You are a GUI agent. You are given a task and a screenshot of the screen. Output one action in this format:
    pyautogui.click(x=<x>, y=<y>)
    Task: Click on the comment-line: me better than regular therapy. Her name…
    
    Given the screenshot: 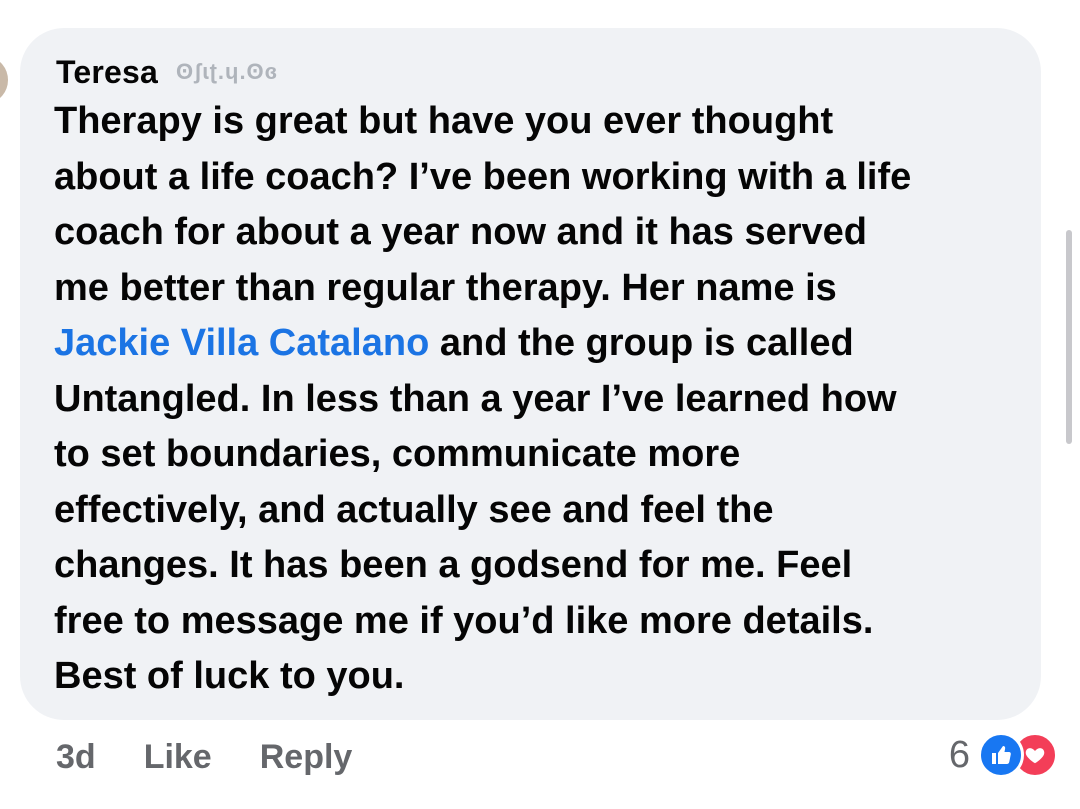 What is the action you would take?
    pyautogui.click(x=445, y=287)
    